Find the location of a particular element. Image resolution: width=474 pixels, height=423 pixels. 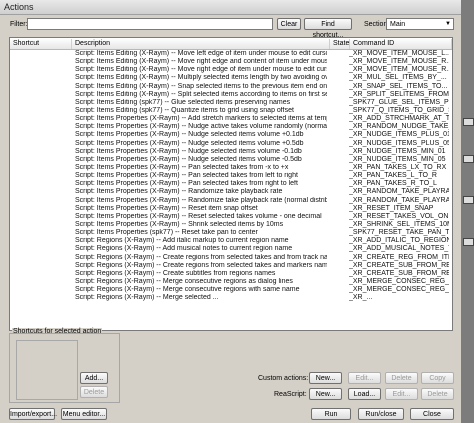

run-button: Run is located at coordinates (331, 414).